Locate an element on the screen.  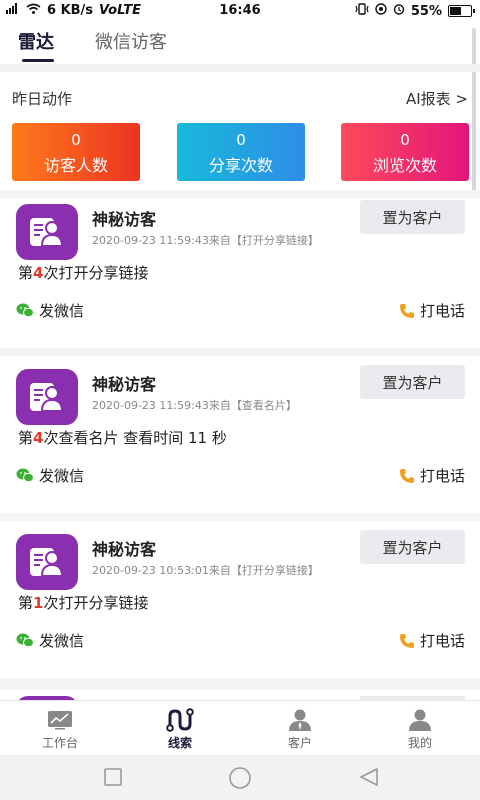
nav-leads-label: 线索 is located at coordinates (179, 743).